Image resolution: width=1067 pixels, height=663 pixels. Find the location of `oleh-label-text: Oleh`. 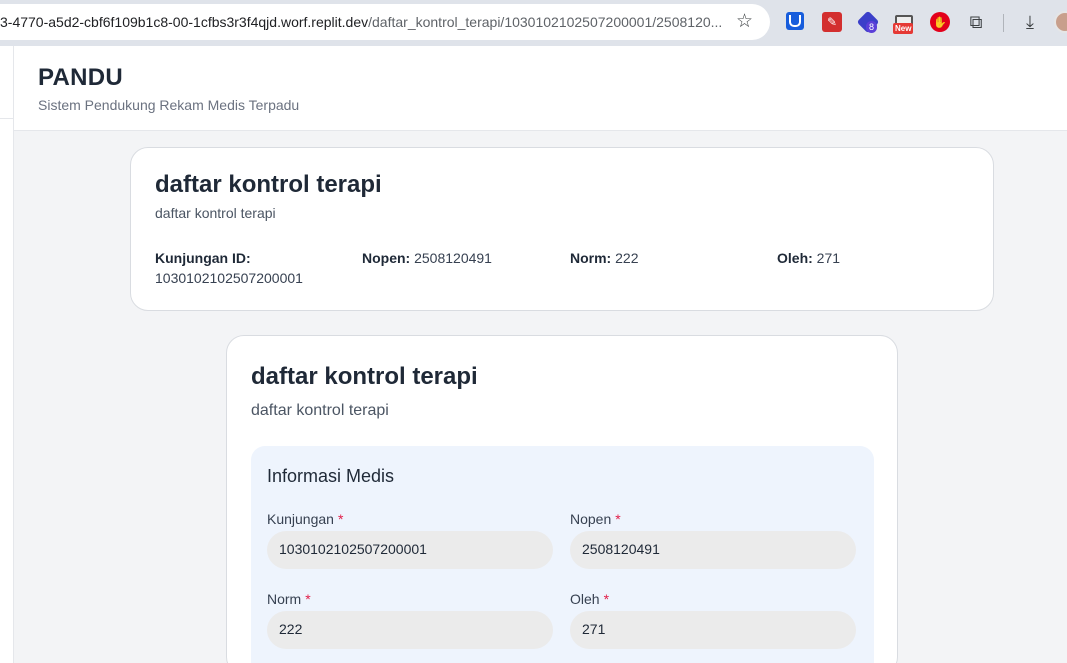

oleh-label-text: Oleh is located at coordinates (585, 599).